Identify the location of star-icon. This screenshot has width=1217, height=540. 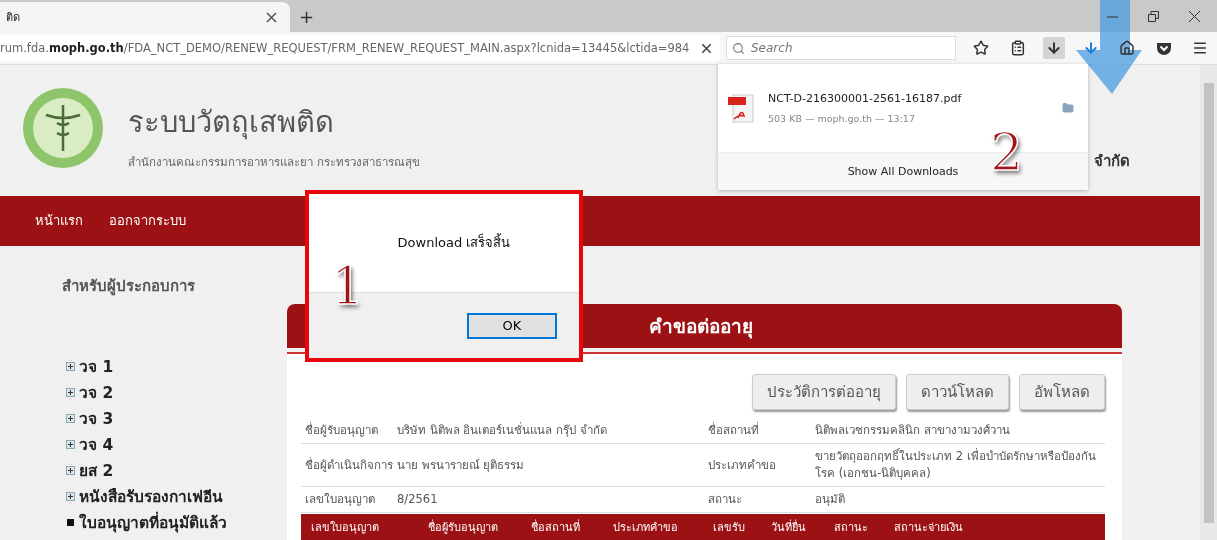
(981, 48).